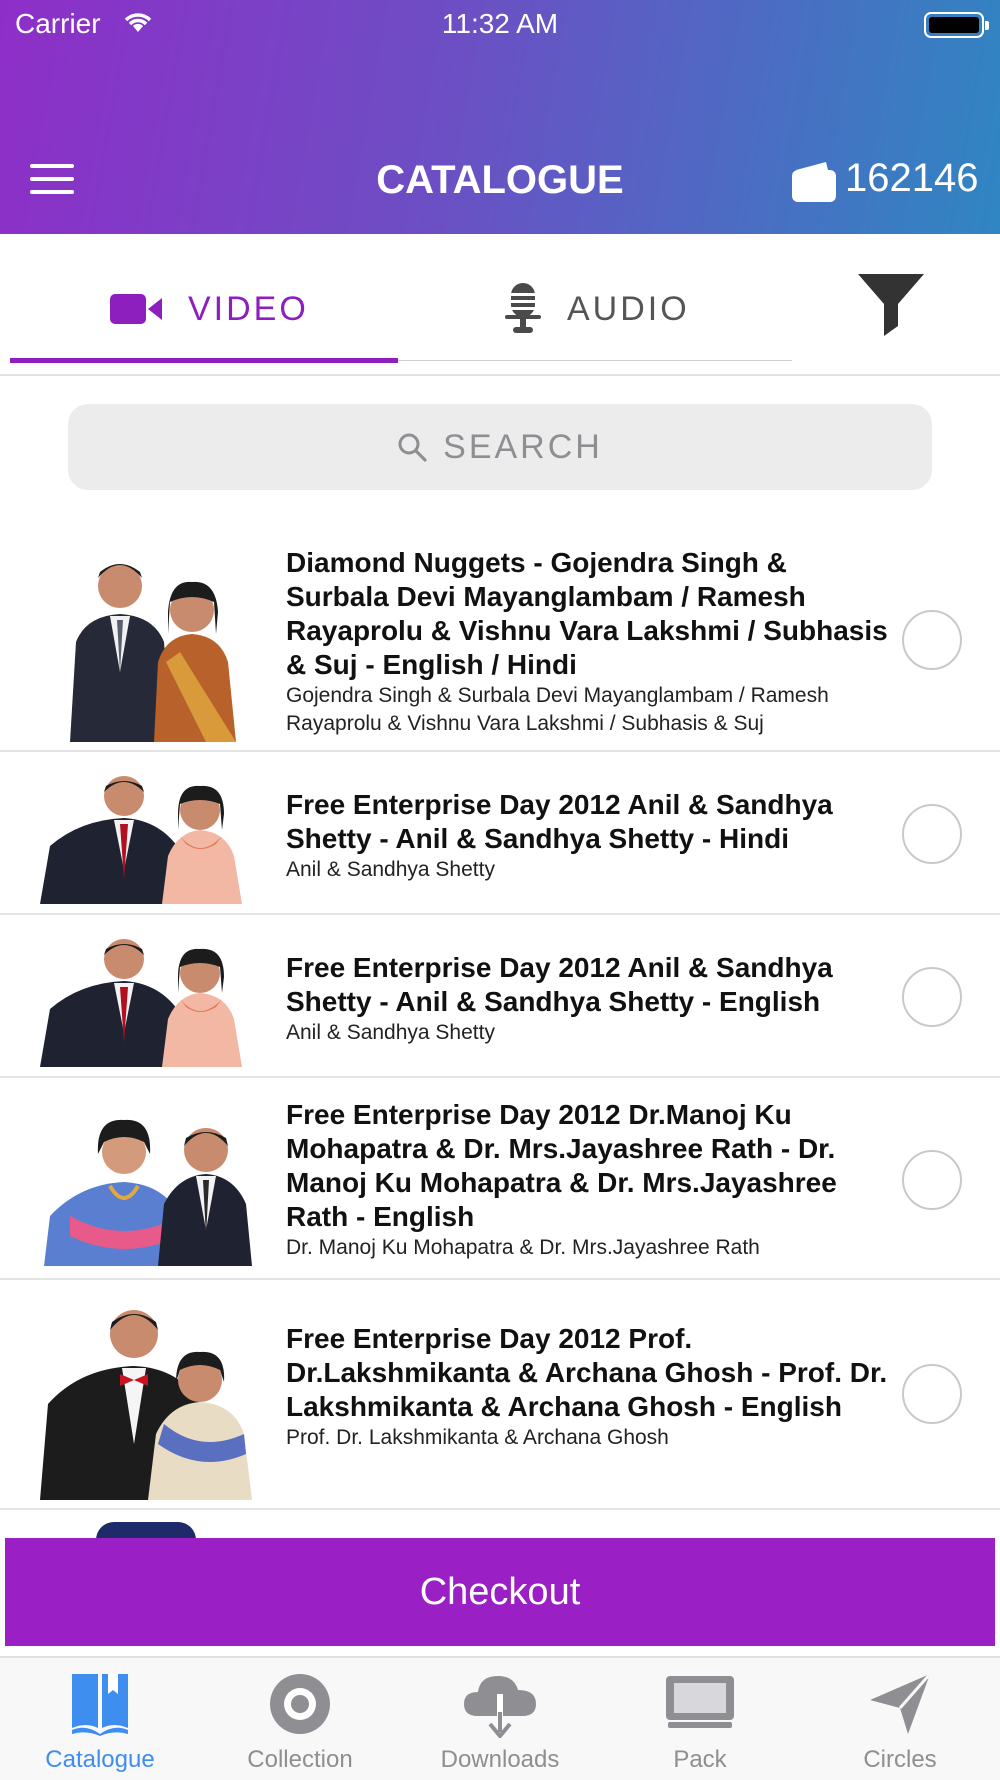 This screenshot has height=1780, width=1000. I want to click on disc-icon, so click(300, 1704).